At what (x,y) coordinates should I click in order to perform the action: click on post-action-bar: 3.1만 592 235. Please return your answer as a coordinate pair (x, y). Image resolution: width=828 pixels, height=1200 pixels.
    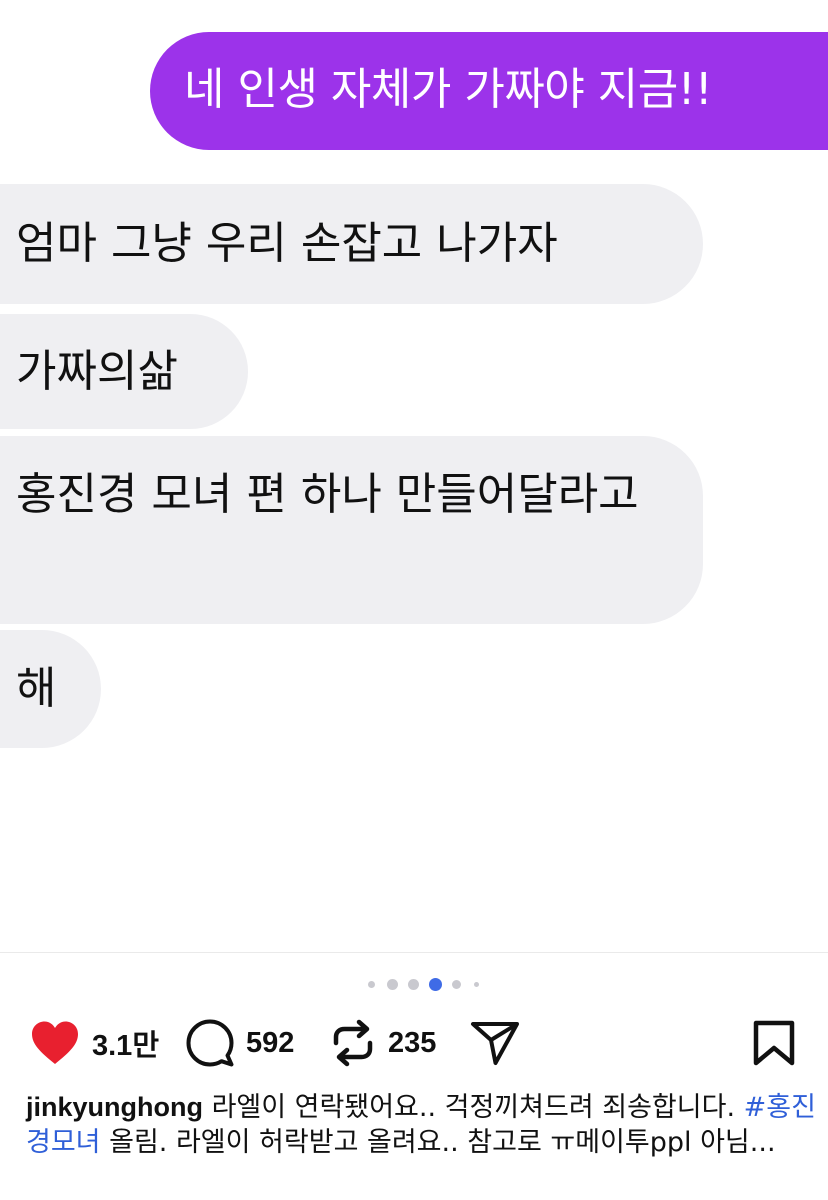
    Looking at the image, I should click on (414, 1043).